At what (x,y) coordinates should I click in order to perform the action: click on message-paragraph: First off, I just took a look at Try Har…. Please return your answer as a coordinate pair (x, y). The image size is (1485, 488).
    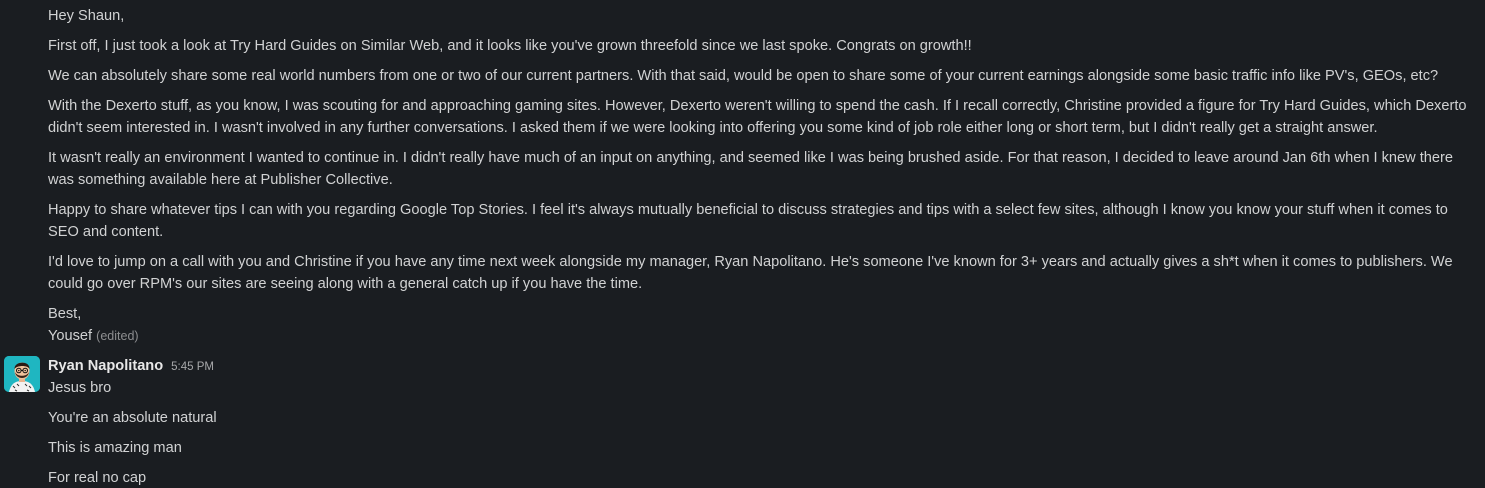
    Looking at the image, I should click on (510, 46).